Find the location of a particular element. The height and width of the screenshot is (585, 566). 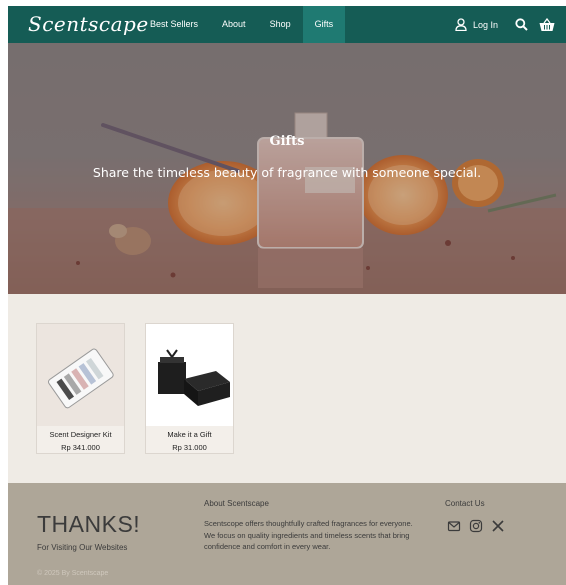

nav-item-about: About is located at coordinates (234, 24).